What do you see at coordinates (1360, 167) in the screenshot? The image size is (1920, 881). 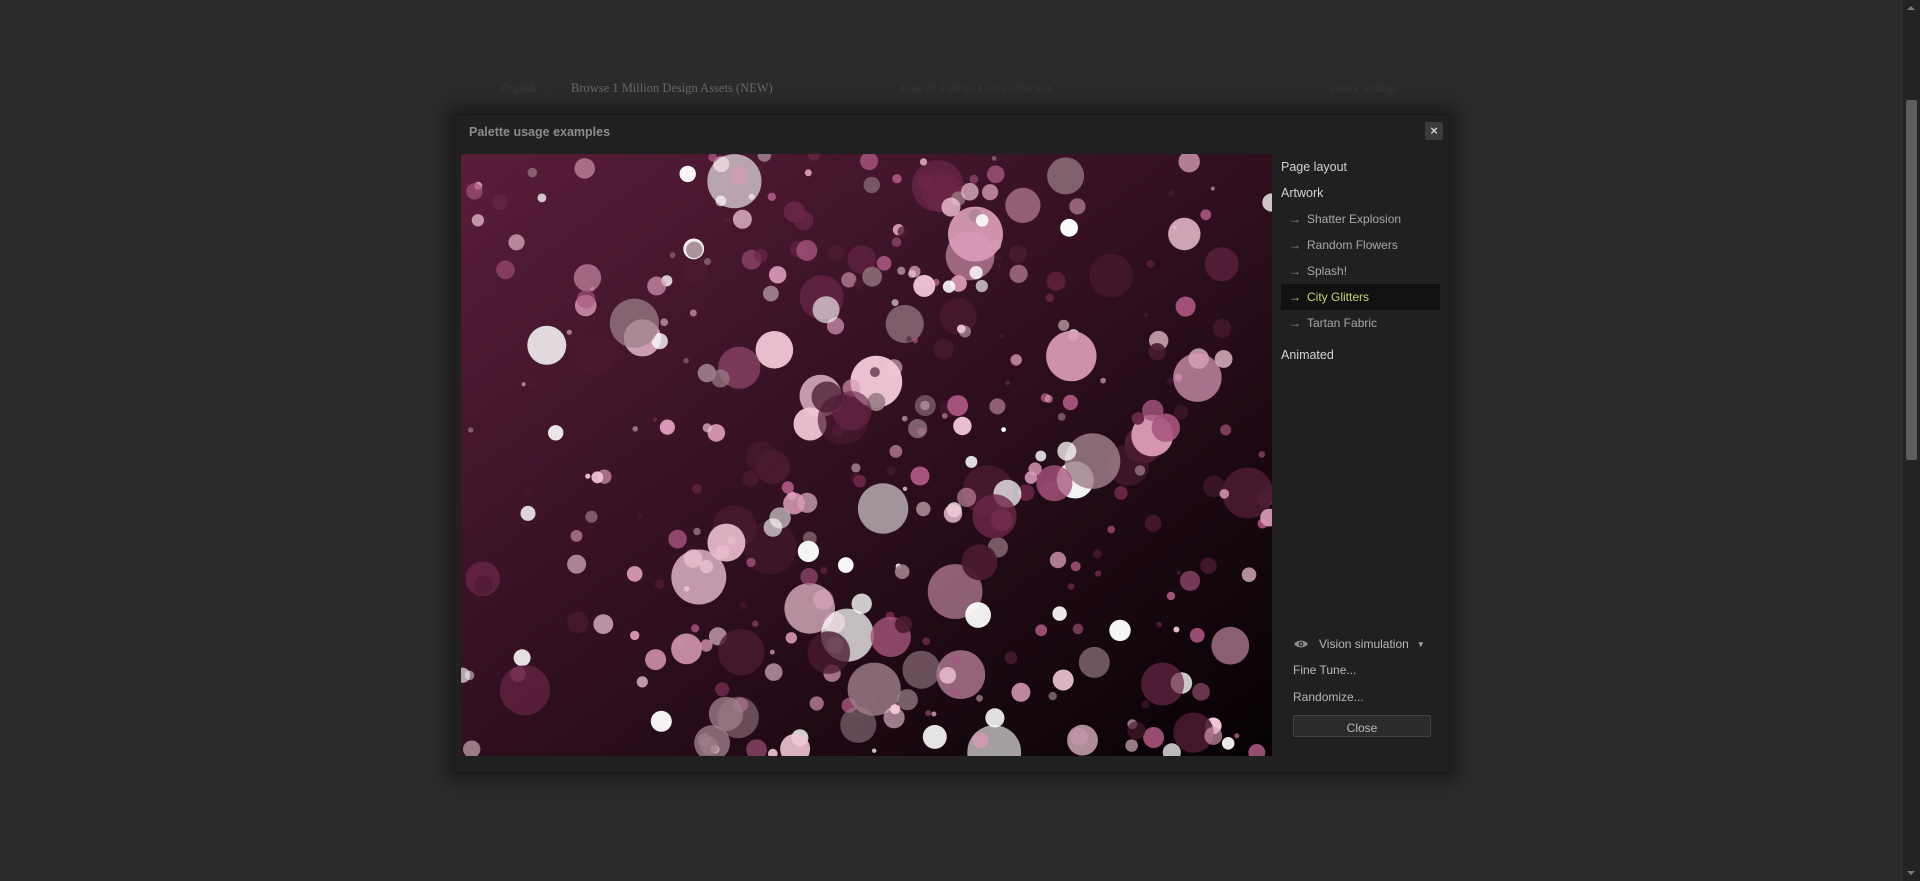 I see `nav-page-layout: Page layout` at bounding box center [1360, 167].